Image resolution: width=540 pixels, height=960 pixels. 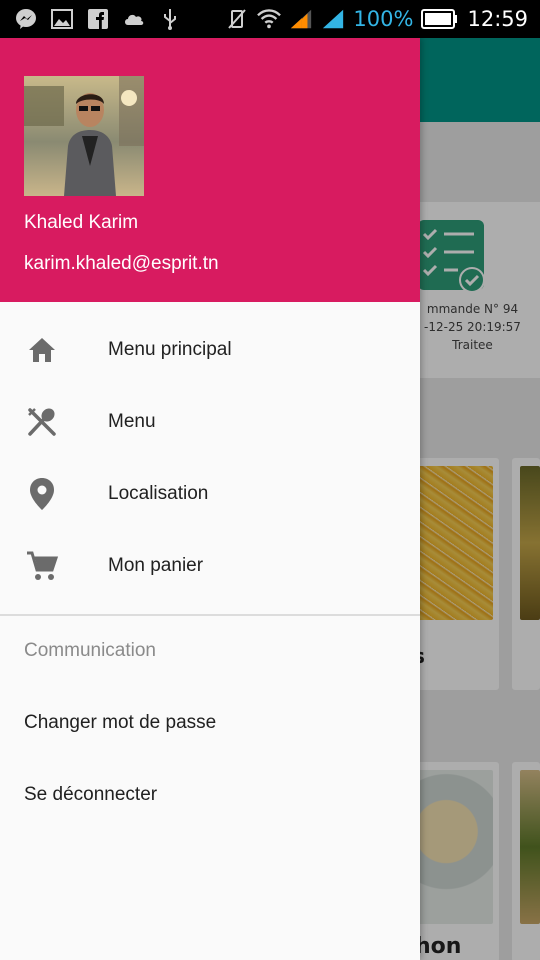 I want to click on nav-item-label: Changer mot de passe, so click(x=120, y=722).